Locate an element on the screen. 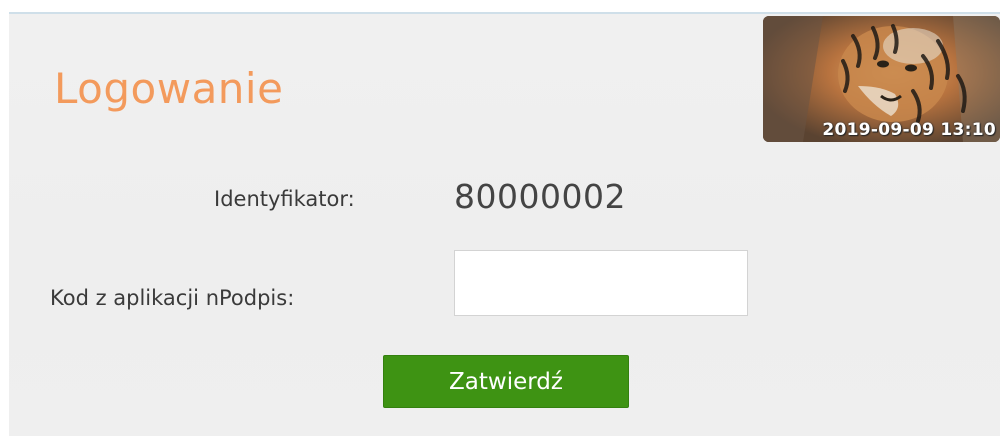 The width and height of the screenshot is (1000, 436). image-timestamp: 2019-09-09 13:10 is located at coordinates (909, 130).